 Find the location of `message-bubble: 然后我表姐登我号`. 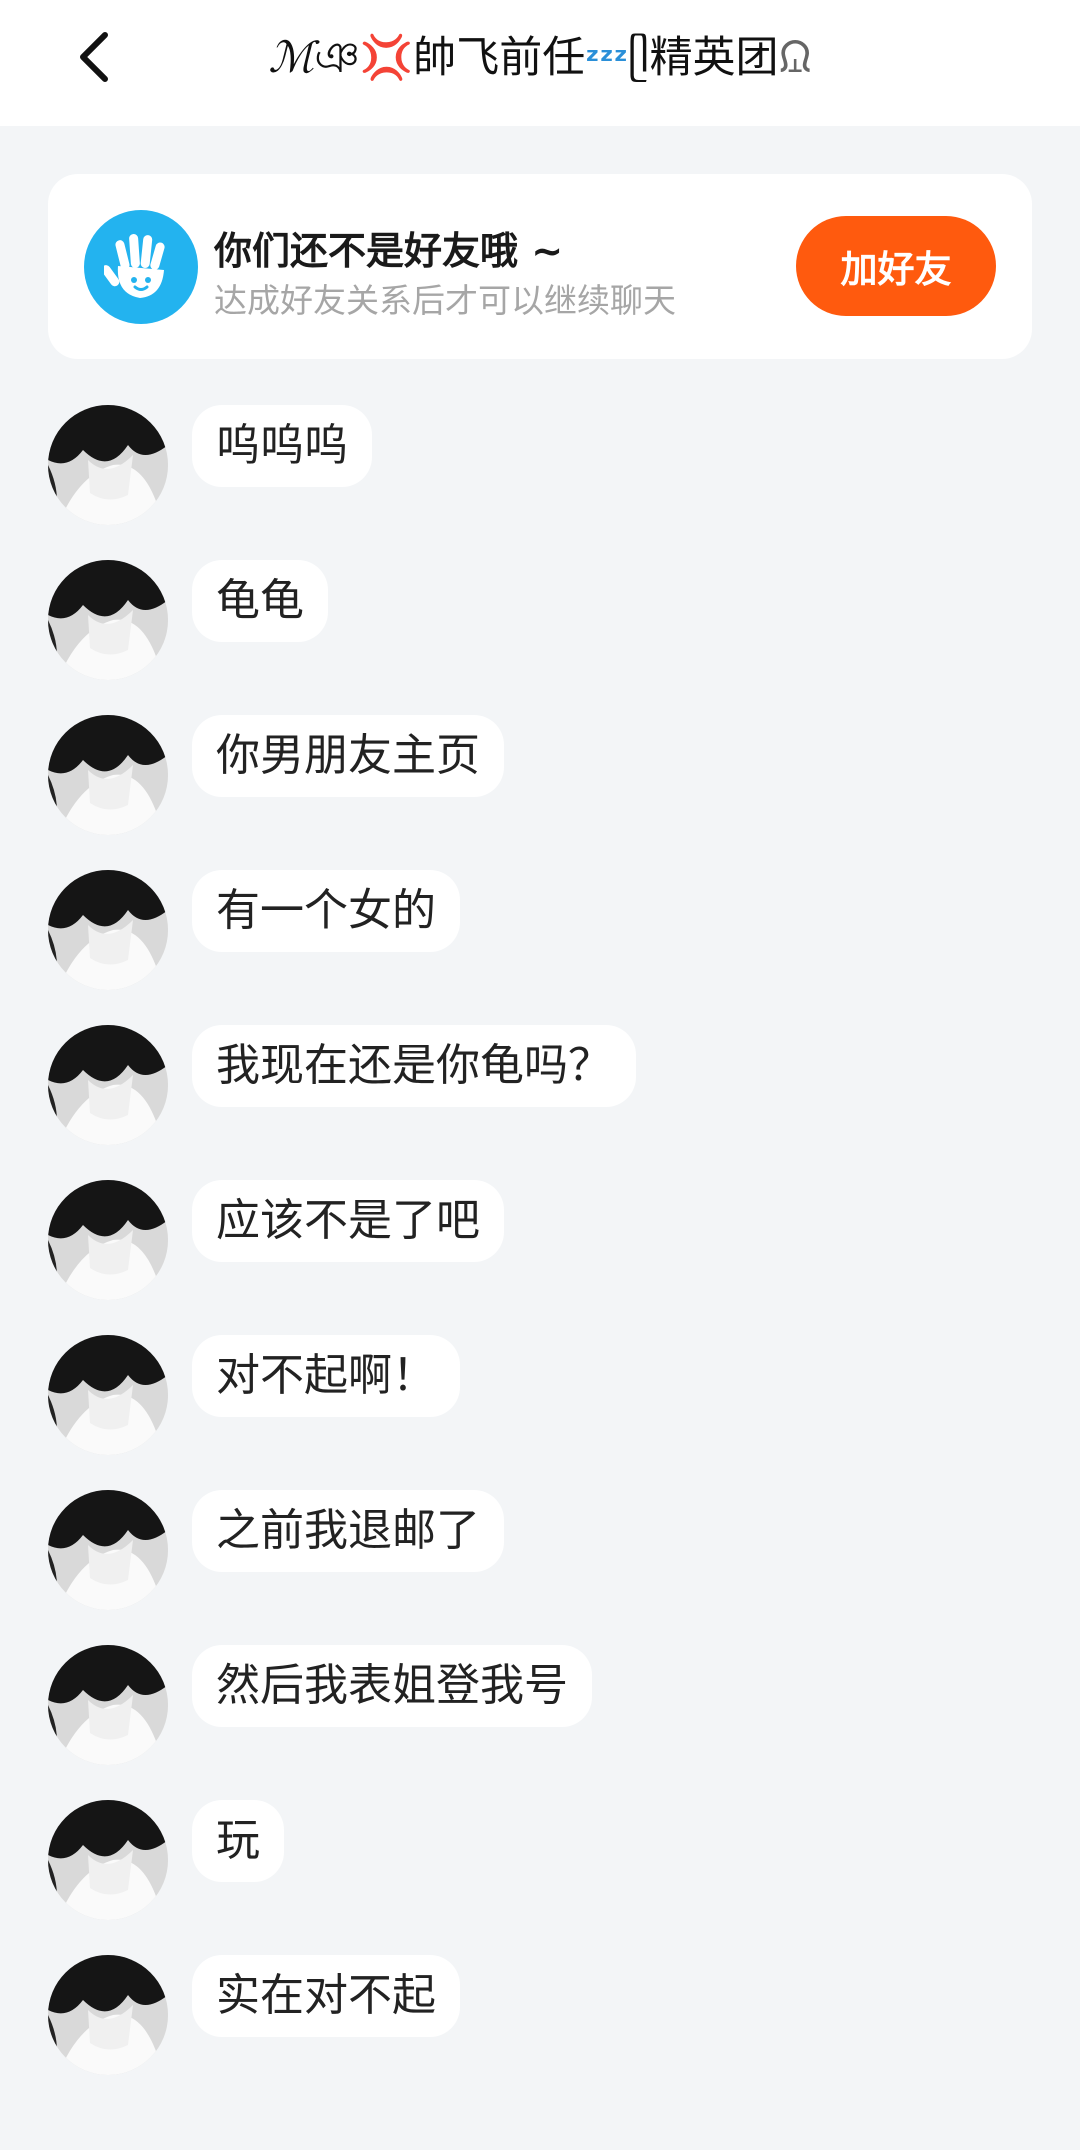

message-bubble: 然后我表姐登我号 is located at coordinates (392, 1686).